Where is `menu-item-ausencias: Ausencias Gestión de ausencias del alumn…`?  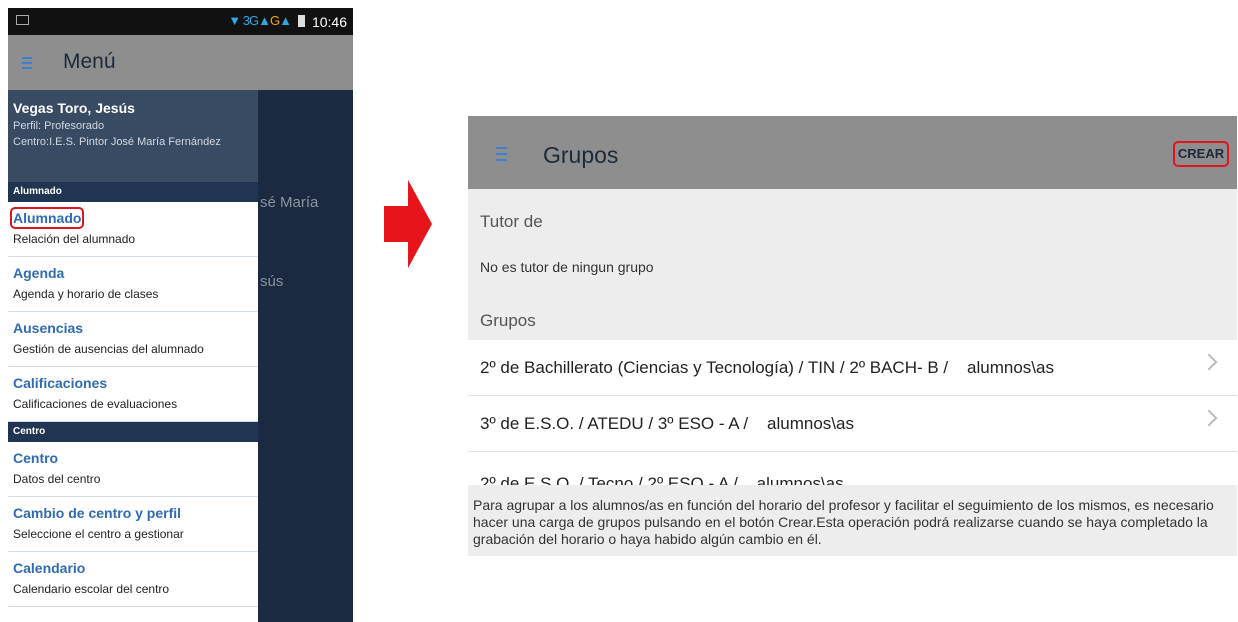
menu-item-ausencias: Ausencias Gestión de ausencias del alumn… is located at coordinates (133, 339).